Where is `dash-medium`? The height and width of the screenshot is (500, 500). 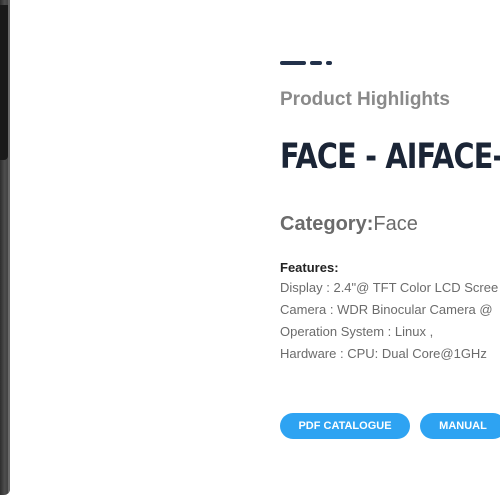 dash-medium is located at coordinates (316, 63).